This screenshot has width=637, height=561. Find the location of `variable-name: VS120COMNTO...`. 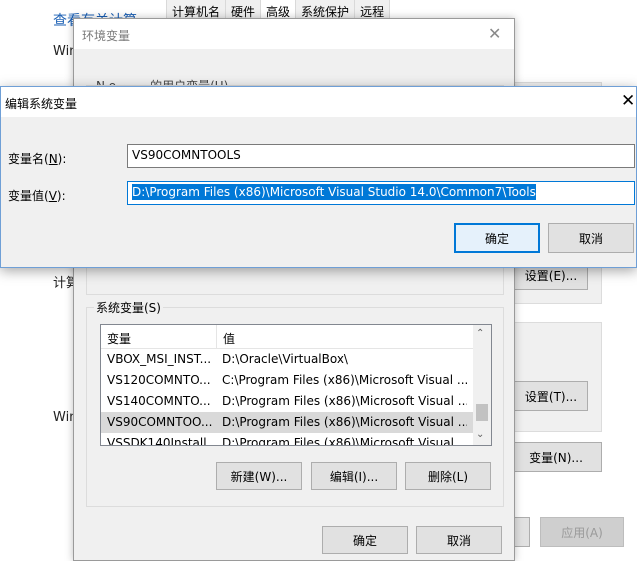

variable-name: VS120COMNTO... is located at coordinates (159, 380).